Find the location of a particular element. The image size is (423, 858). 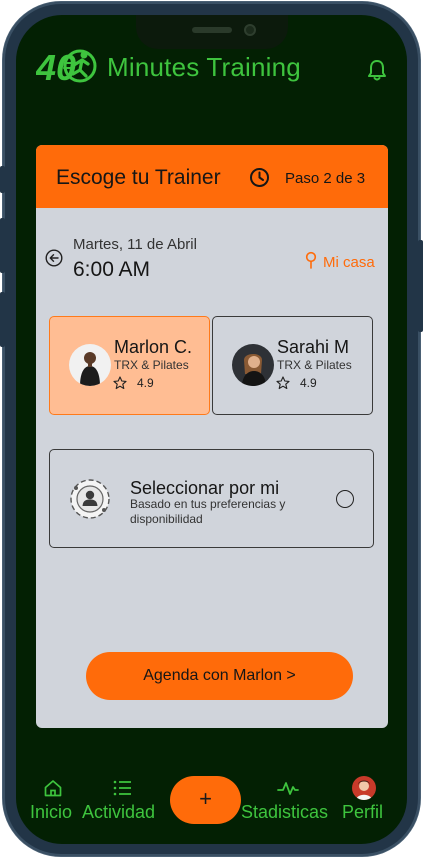

list-icon is located at coordinates (122, 788).